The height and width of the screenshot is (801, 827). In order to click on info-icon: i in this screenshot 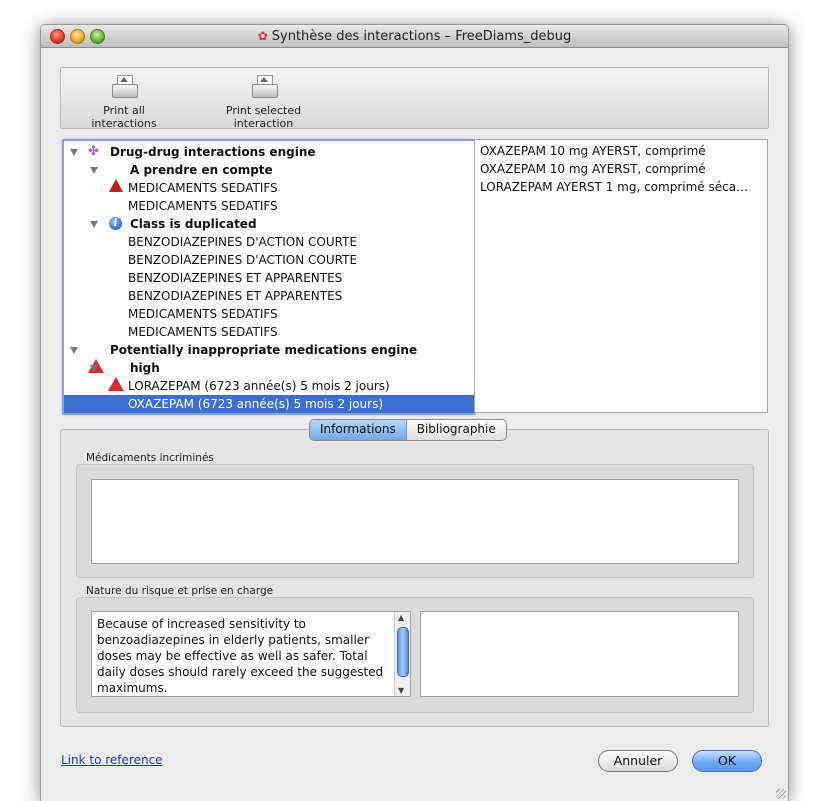, I will do `click(116, 224)`.